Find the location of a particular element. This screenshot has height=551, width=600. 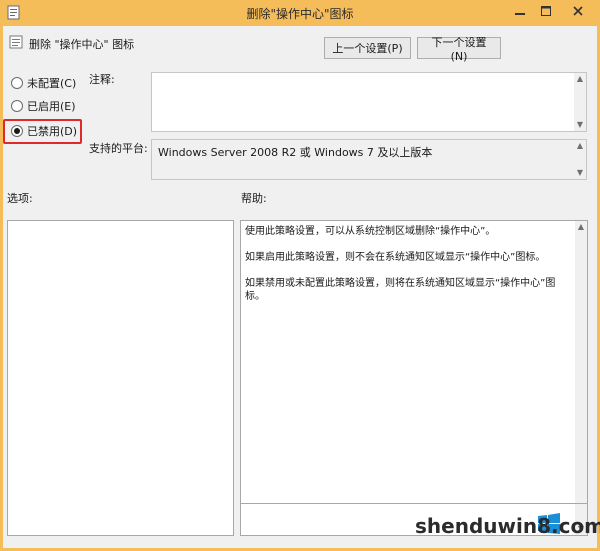

previous-setting-button: 上一个设置(P) is located at coordinates (367, 48).